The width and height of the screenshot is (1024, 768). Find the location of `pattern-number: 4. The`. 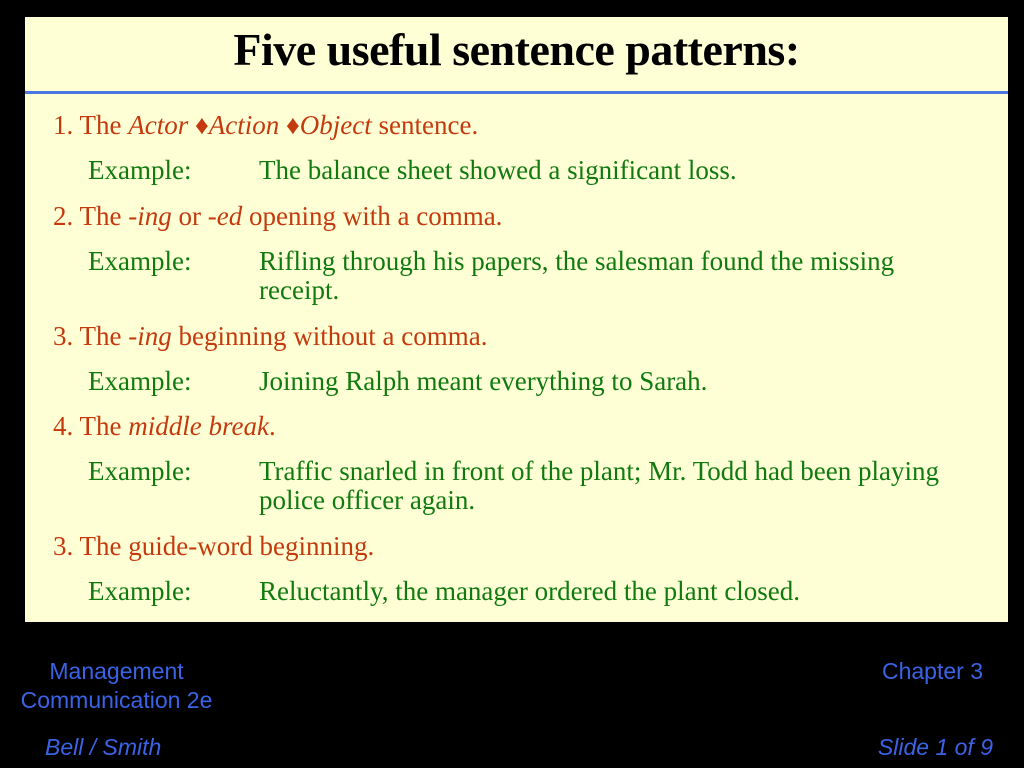

pattern-number: 4. The is located at coordinates (91, 426).